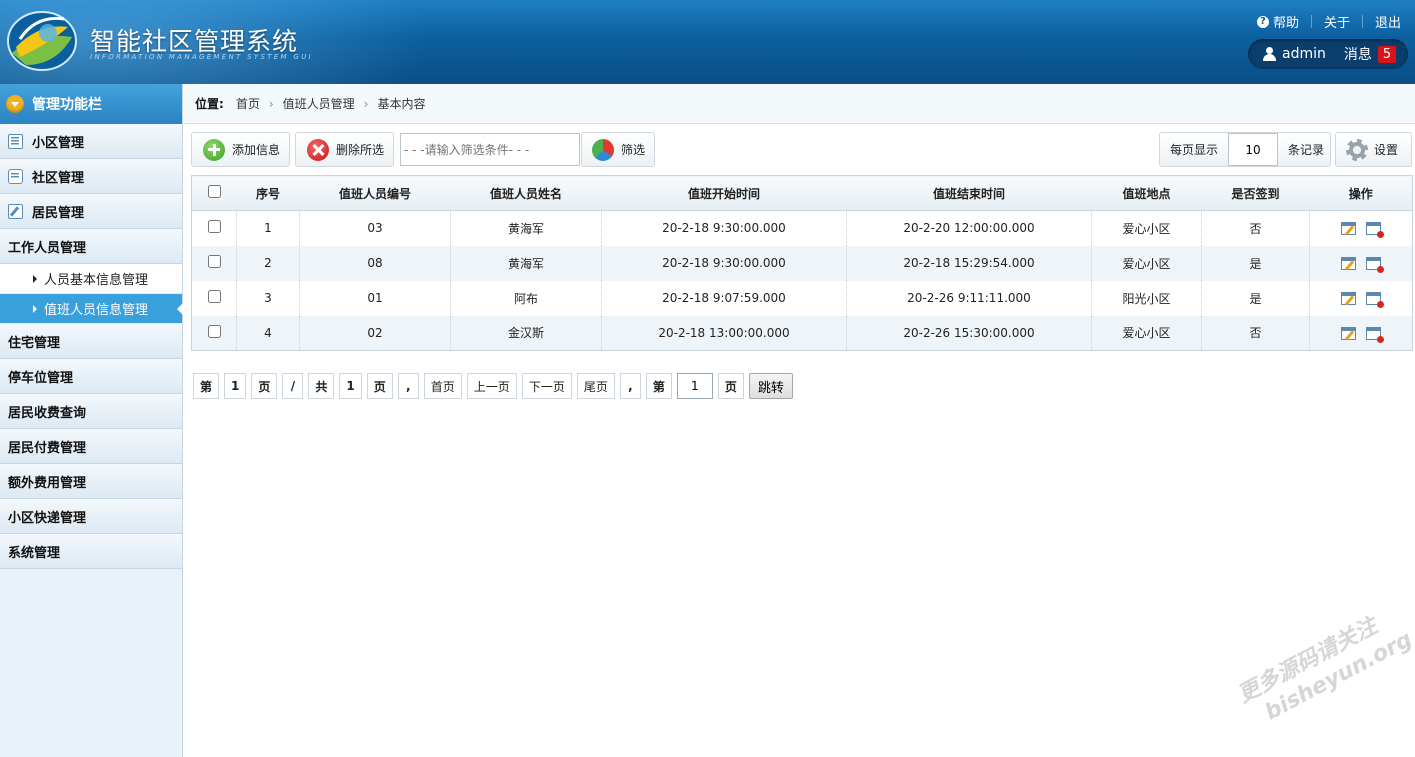 Image resolution: width=1415 pixels, height=757 pixels. What do you see at coordinates (1286, 21) in the screenshot?
I see `help-link: 帮助` at bounding box center [1286, 21].